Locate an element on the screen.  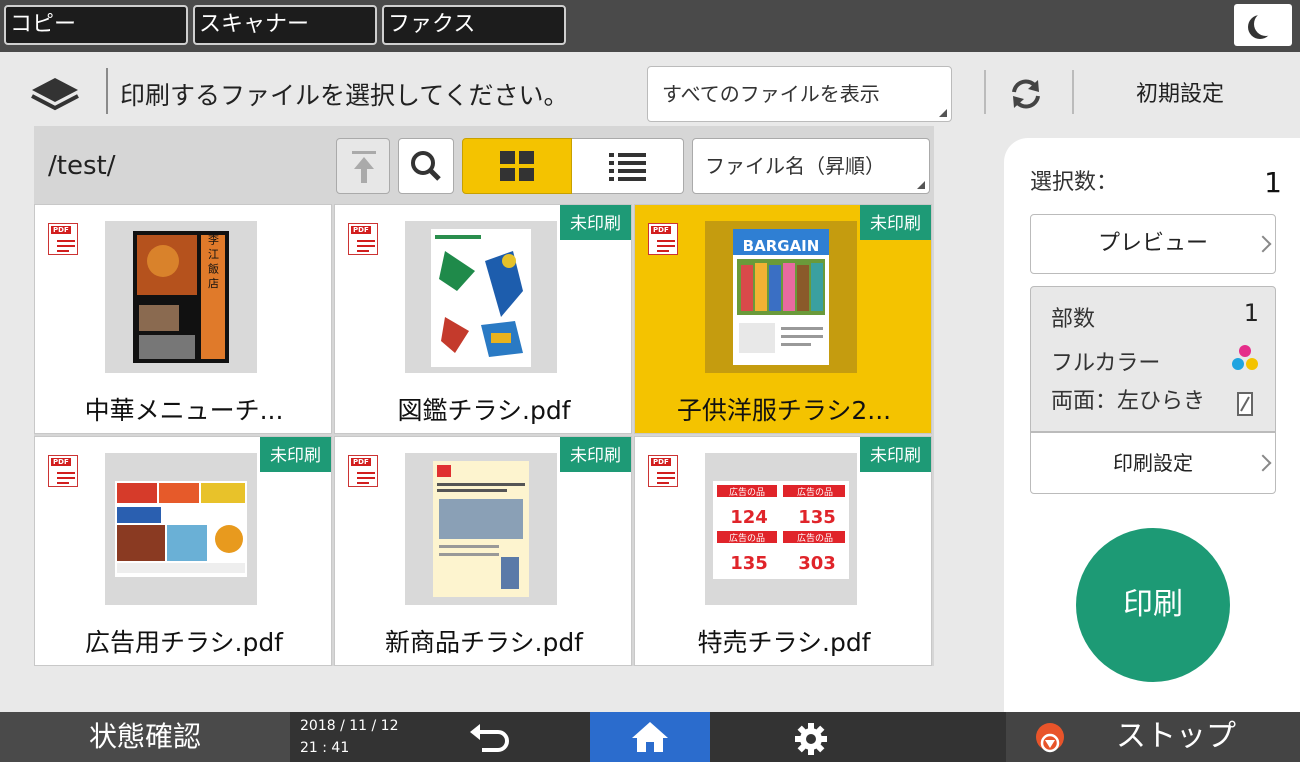
stop-button: ストップ is located at coordinates (1153, 737).